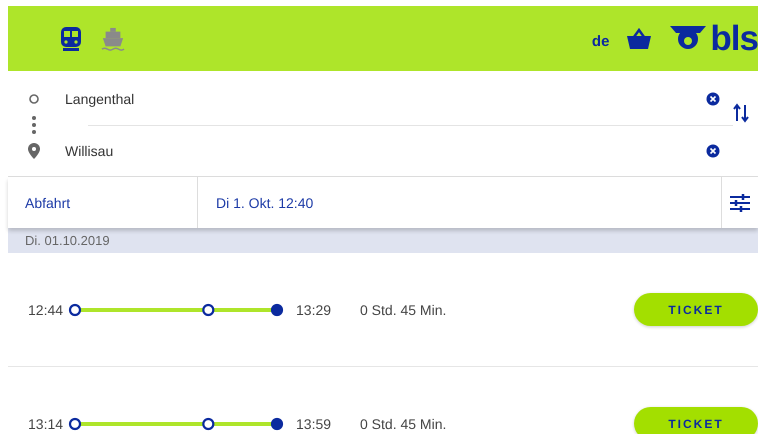  Describe the element at coordinates (34, 151) in the screenshot. I see `location-pin-icon` at that location.